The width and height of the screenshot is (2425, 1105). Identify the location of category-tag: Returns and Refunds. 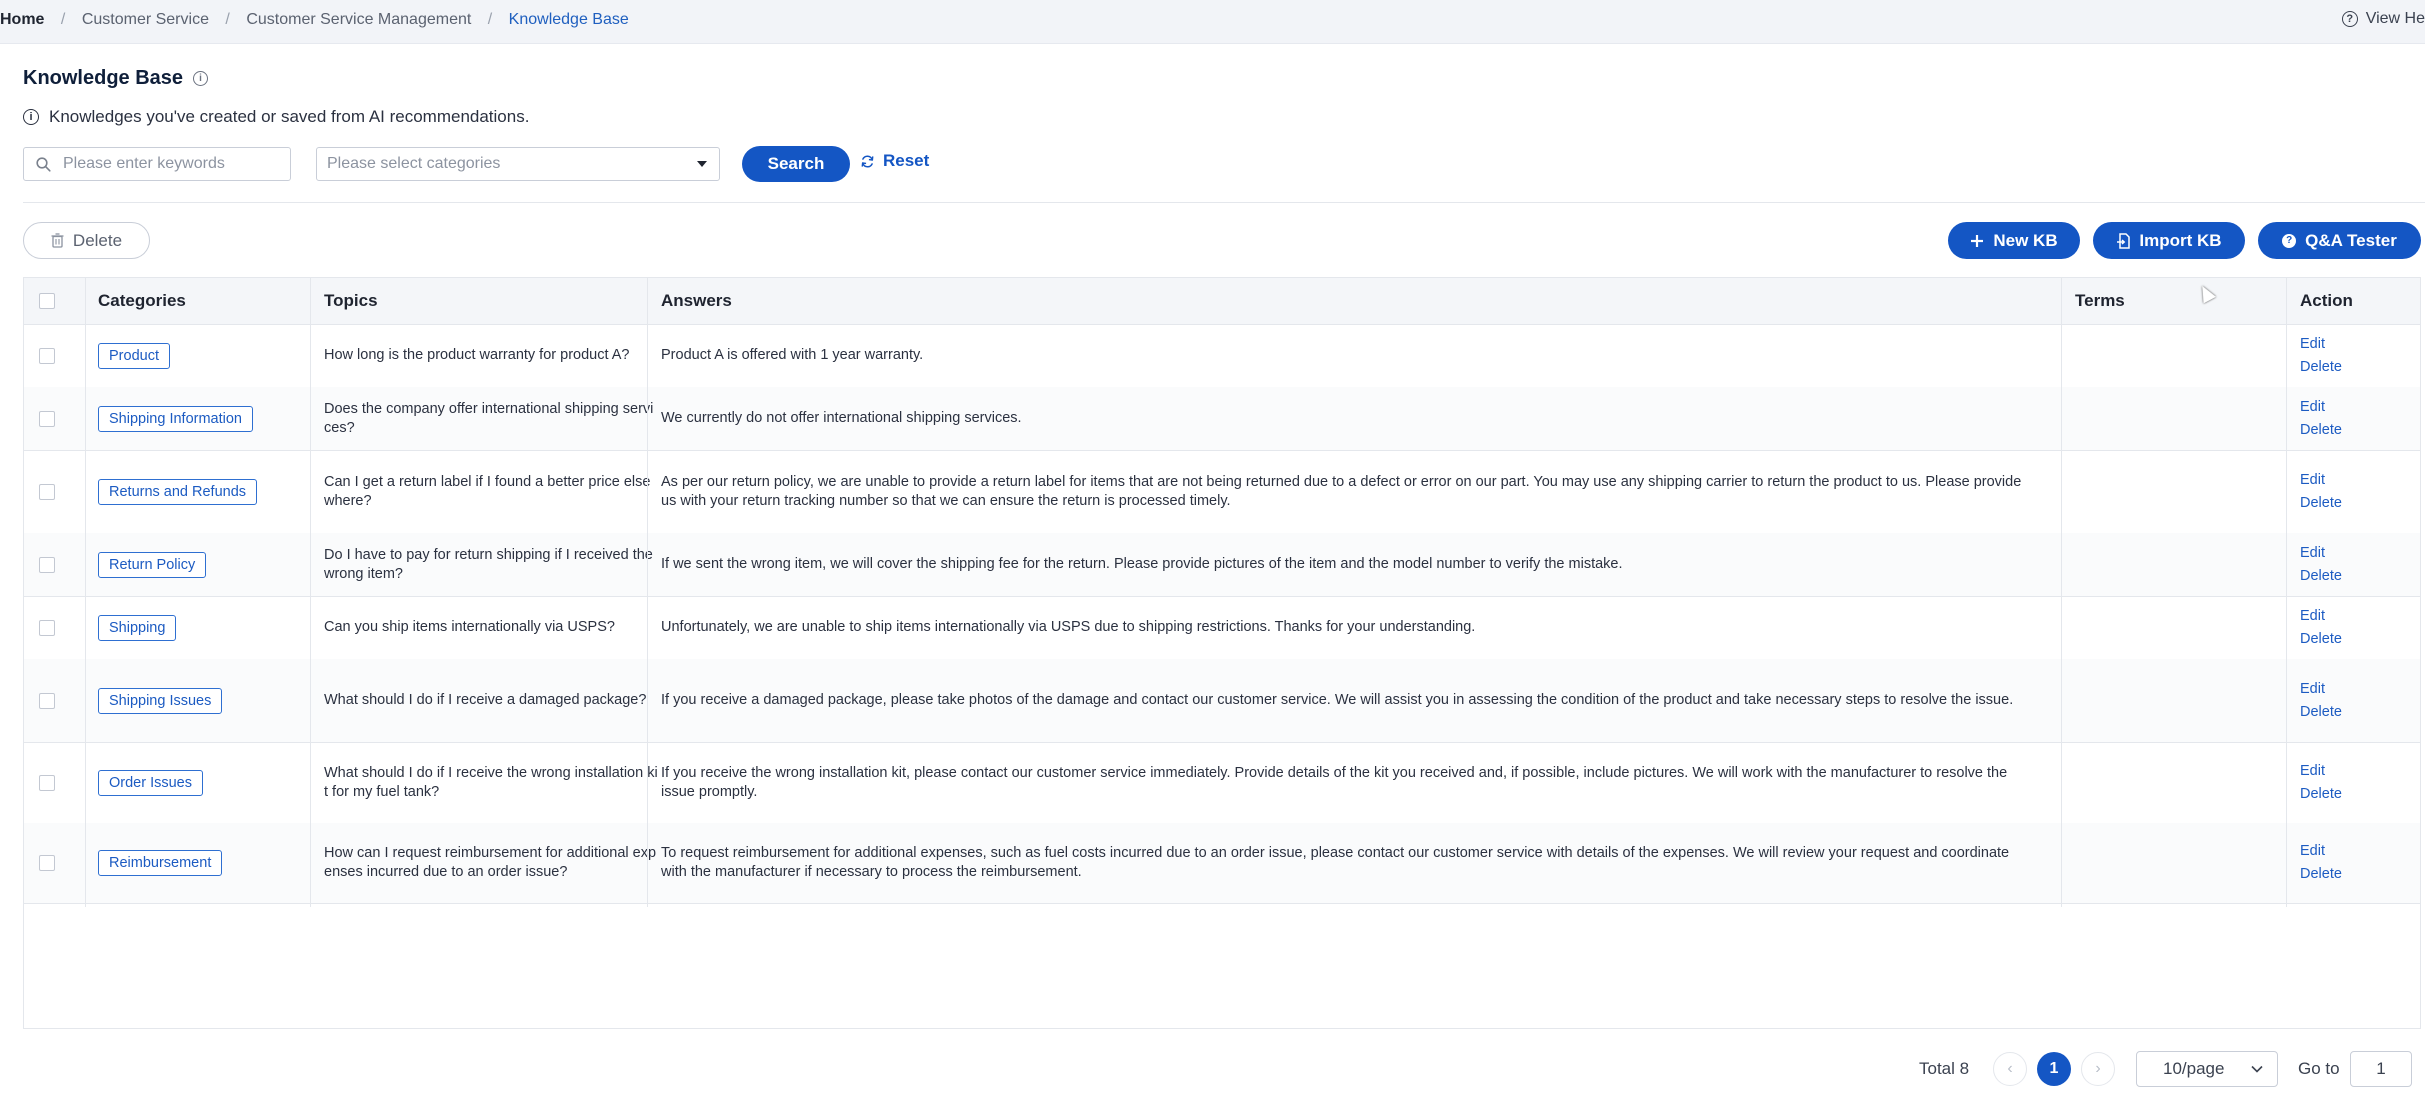
(178, 491).